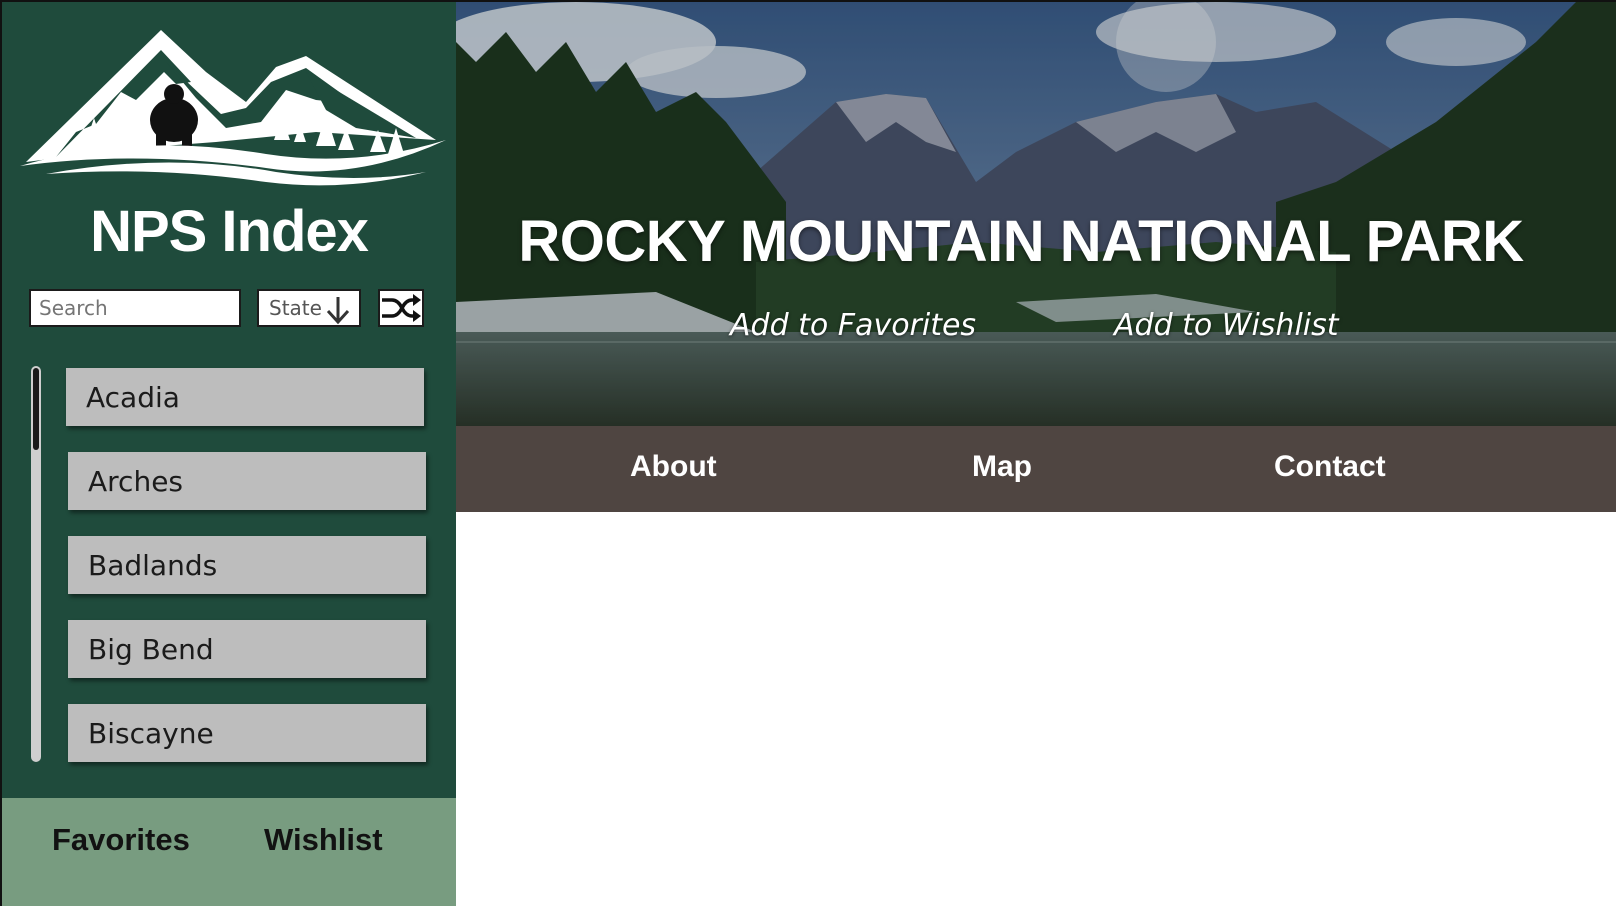  Describe the element at coordinates (1330, 467) in the screenshot. I see `nav-contact: Contact` at that location.